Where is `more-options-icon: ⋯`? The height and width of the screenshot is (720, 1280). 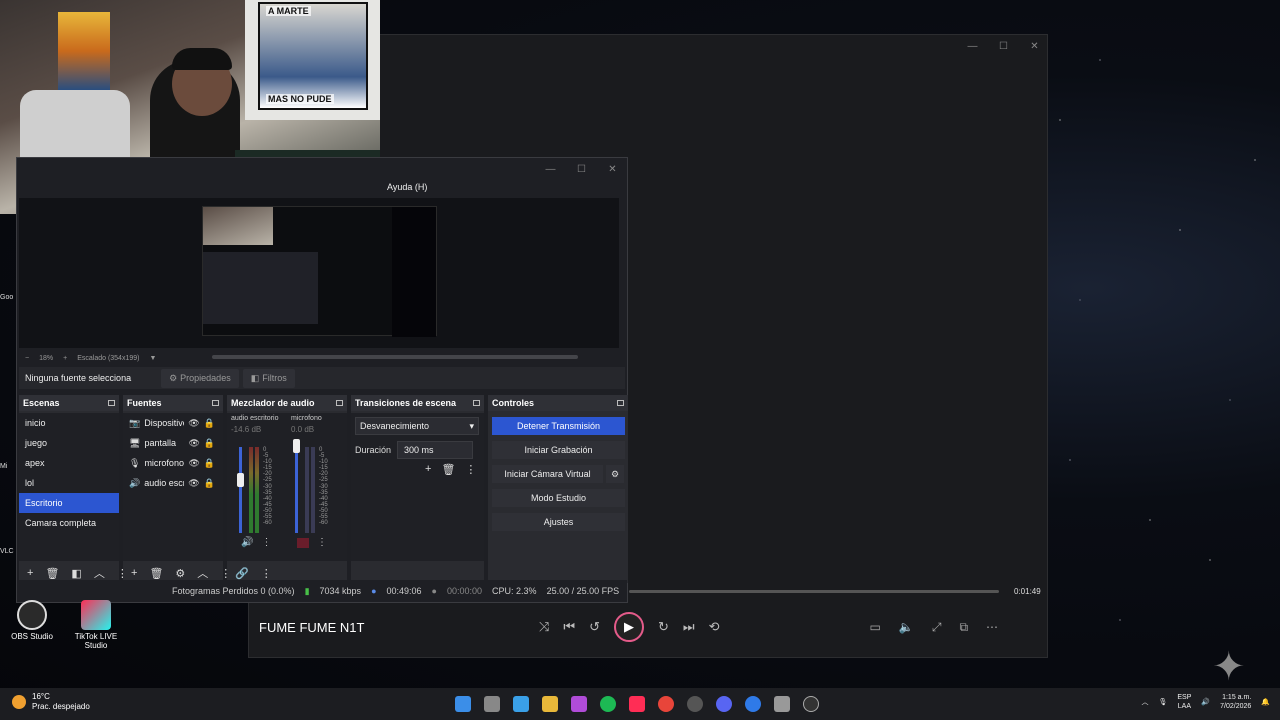 more-options-icon: ⋯ is located at coordinates (992, 627).